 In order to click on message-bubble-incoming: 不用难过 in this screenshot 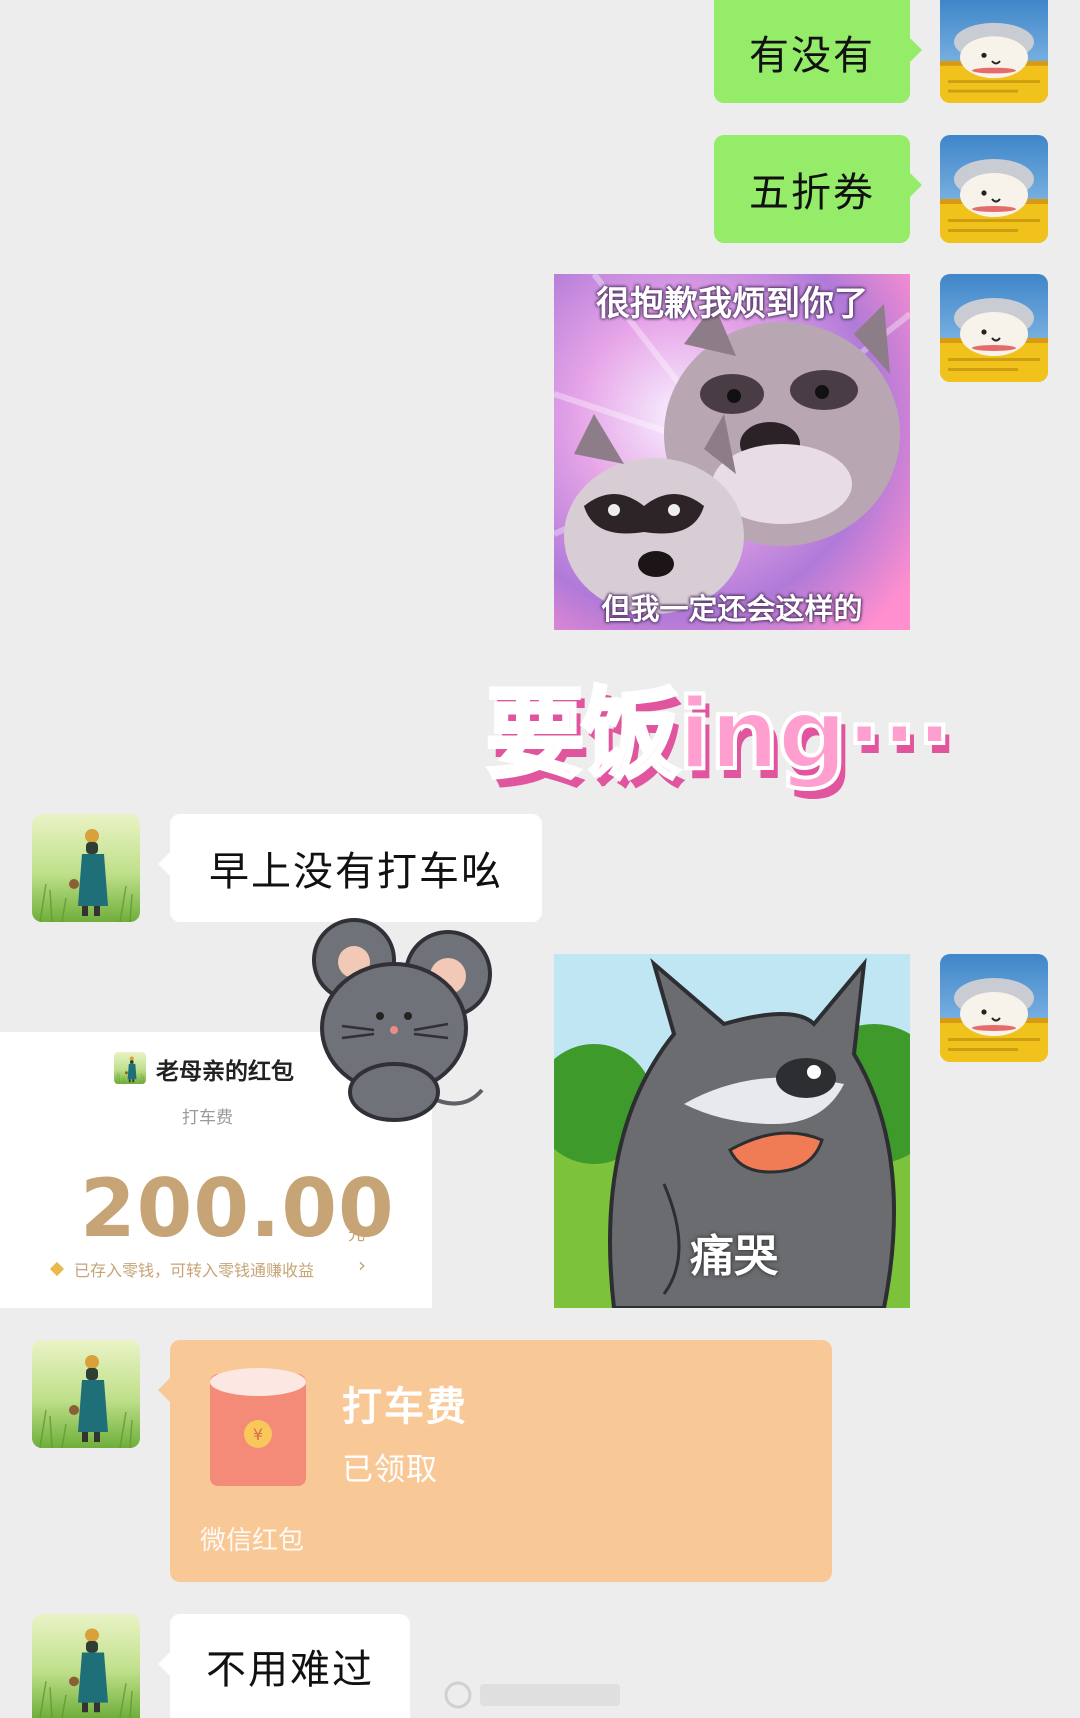, I will do `click(284, 1666)`.